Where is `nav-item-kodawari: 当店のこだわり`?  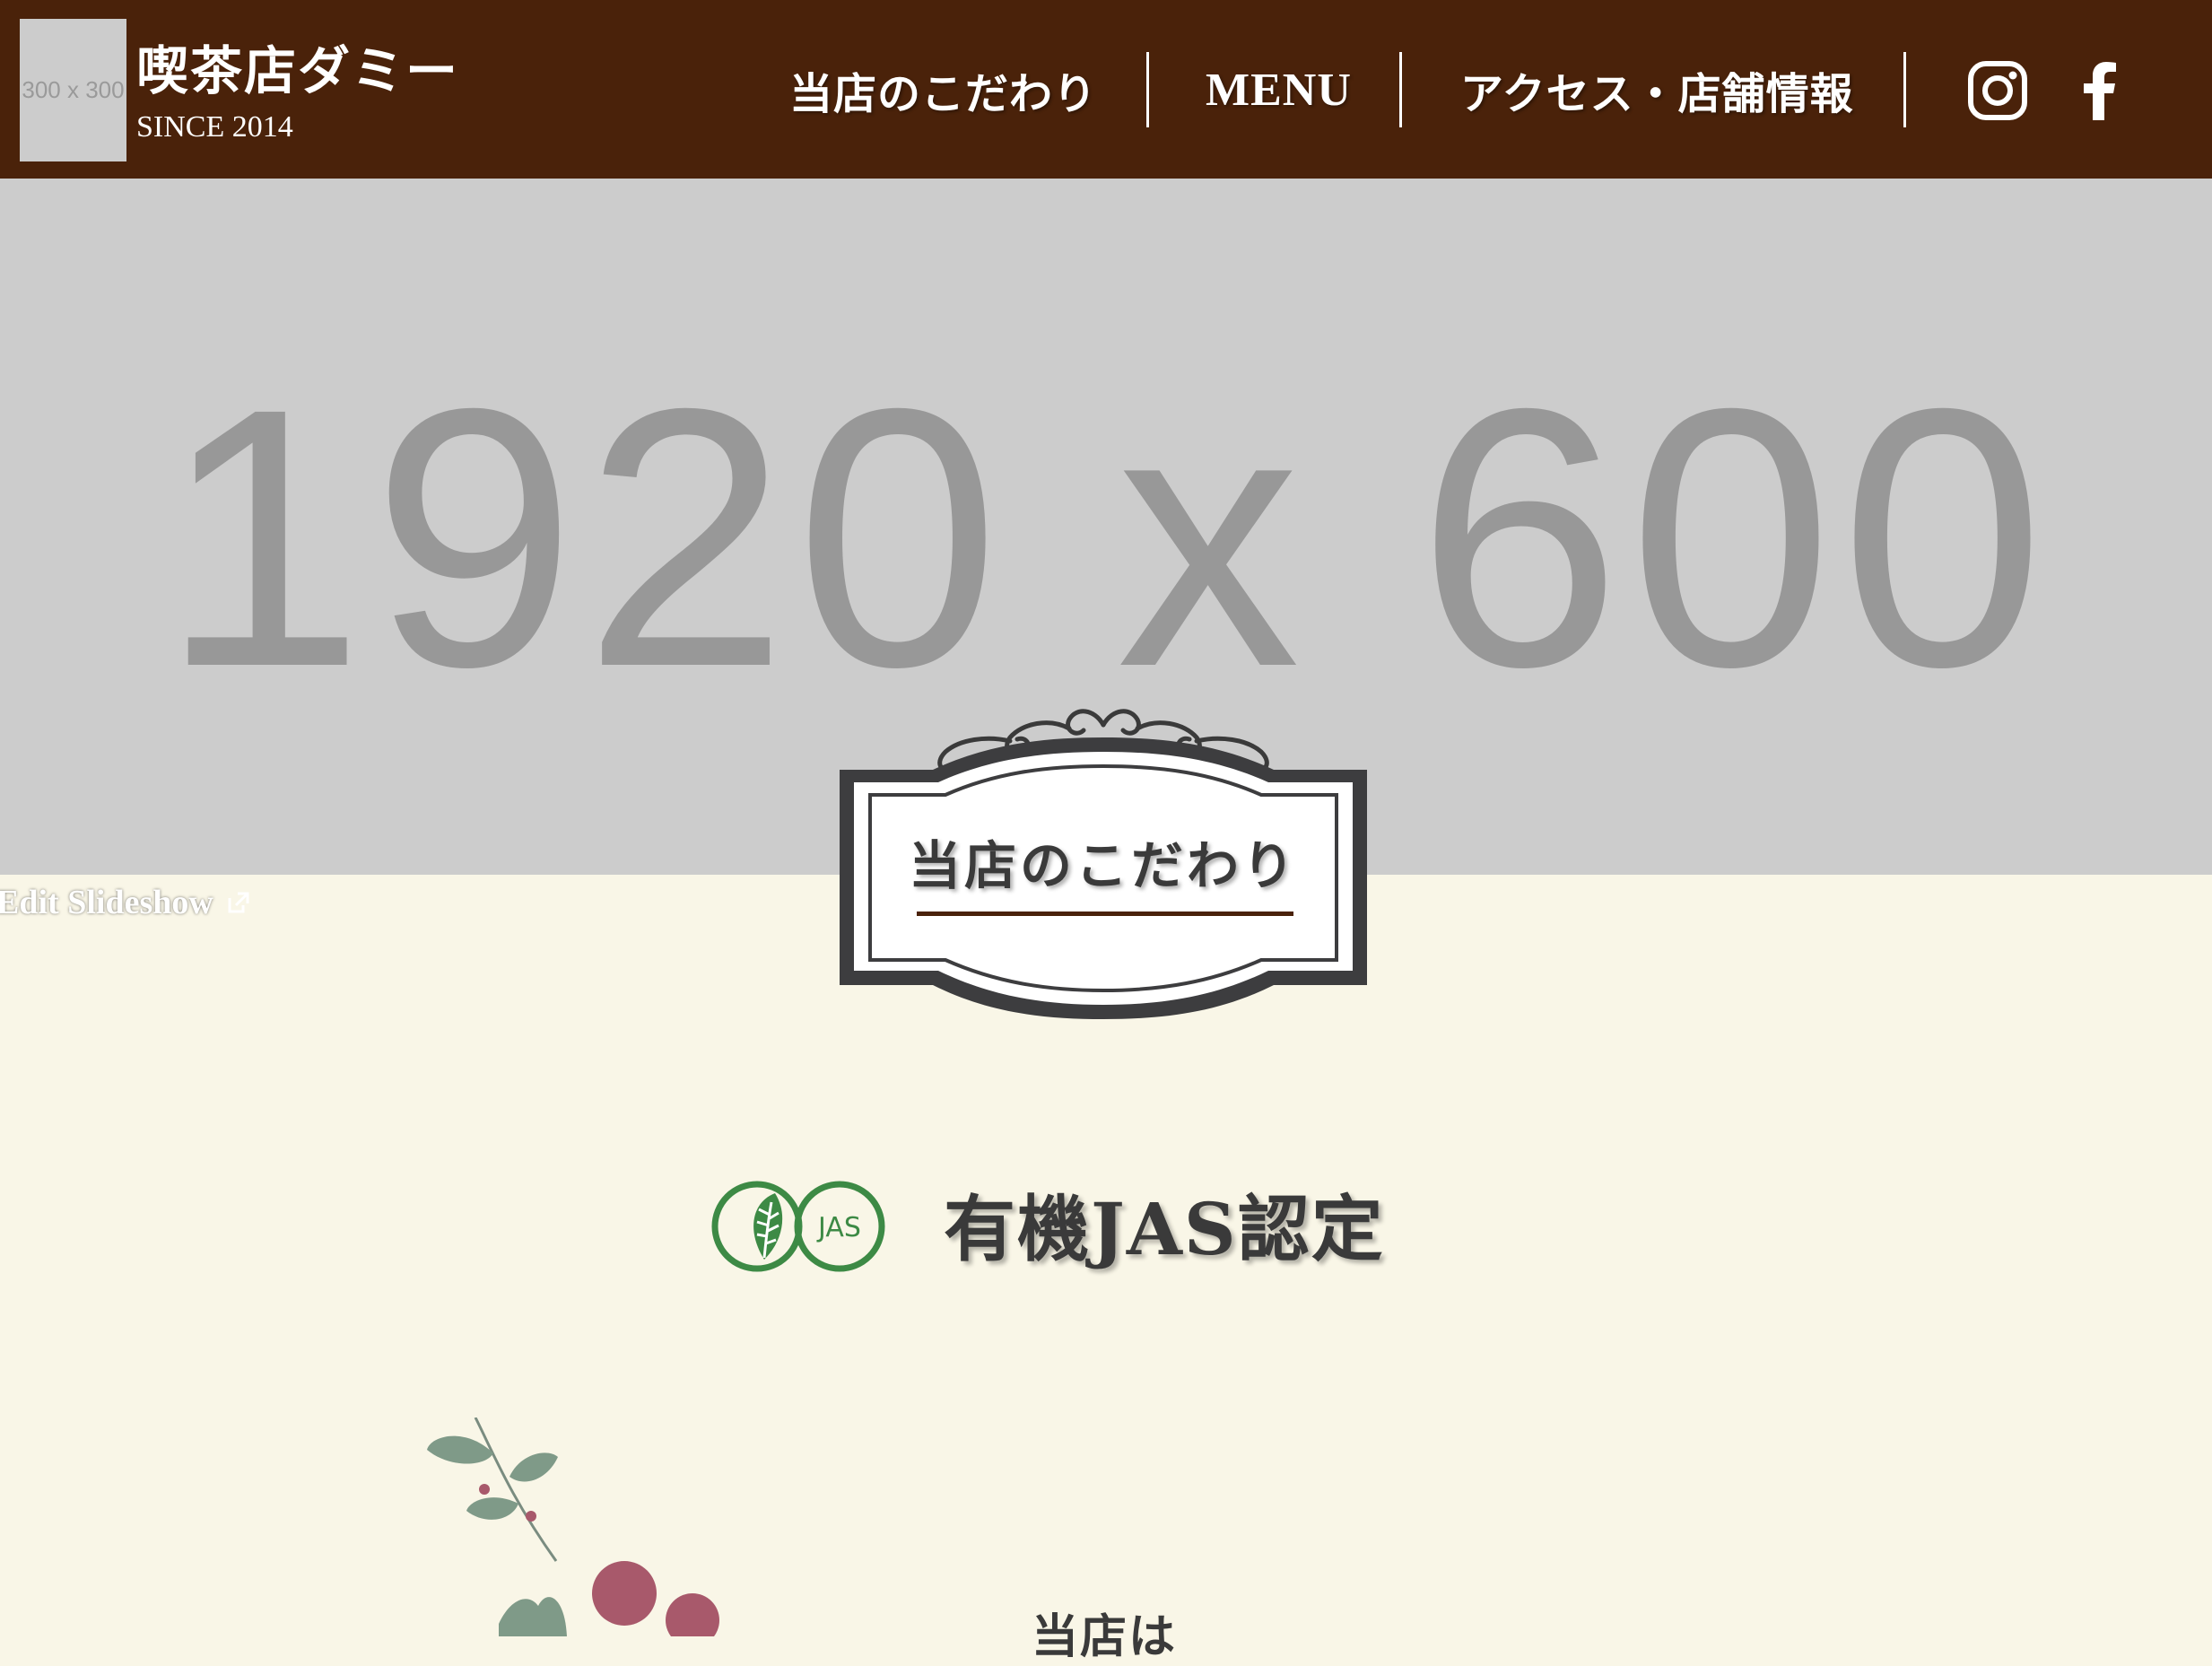 nav-item-kodawari: 当店のこだわり is located at coordinates (943, 90).